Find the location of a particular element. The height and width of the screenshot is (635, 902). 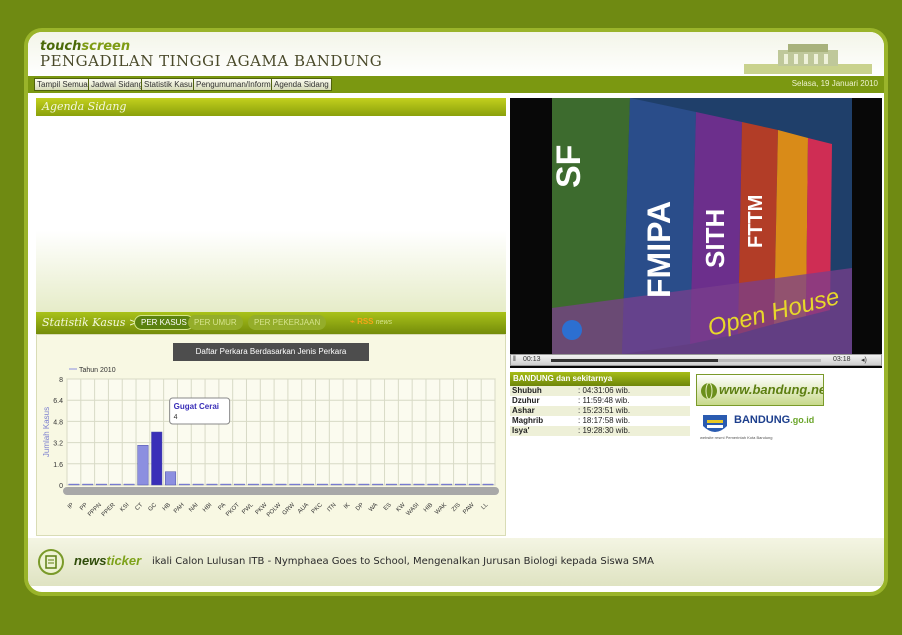

bar-hib is located at coordinates (433, 484).